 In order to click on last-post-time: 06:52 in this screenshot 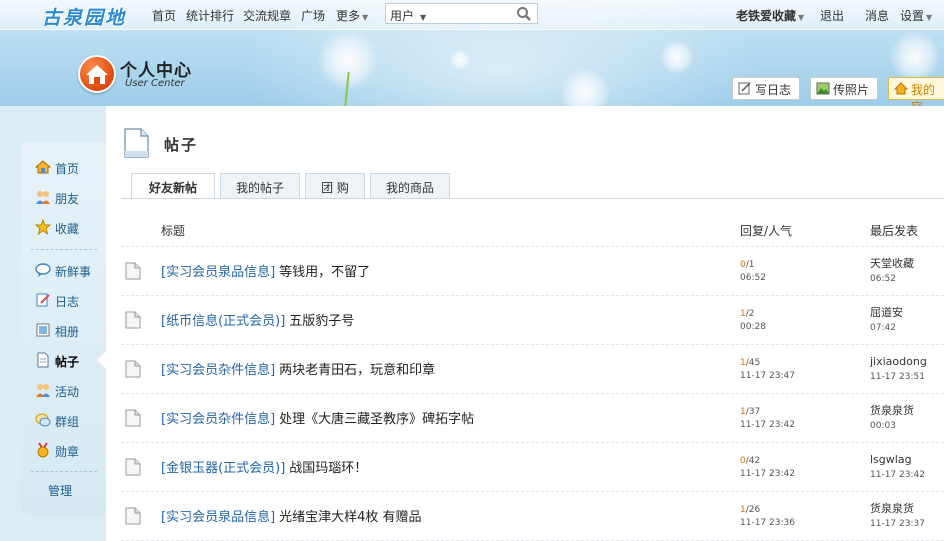, I will do `click(883, 279)`.